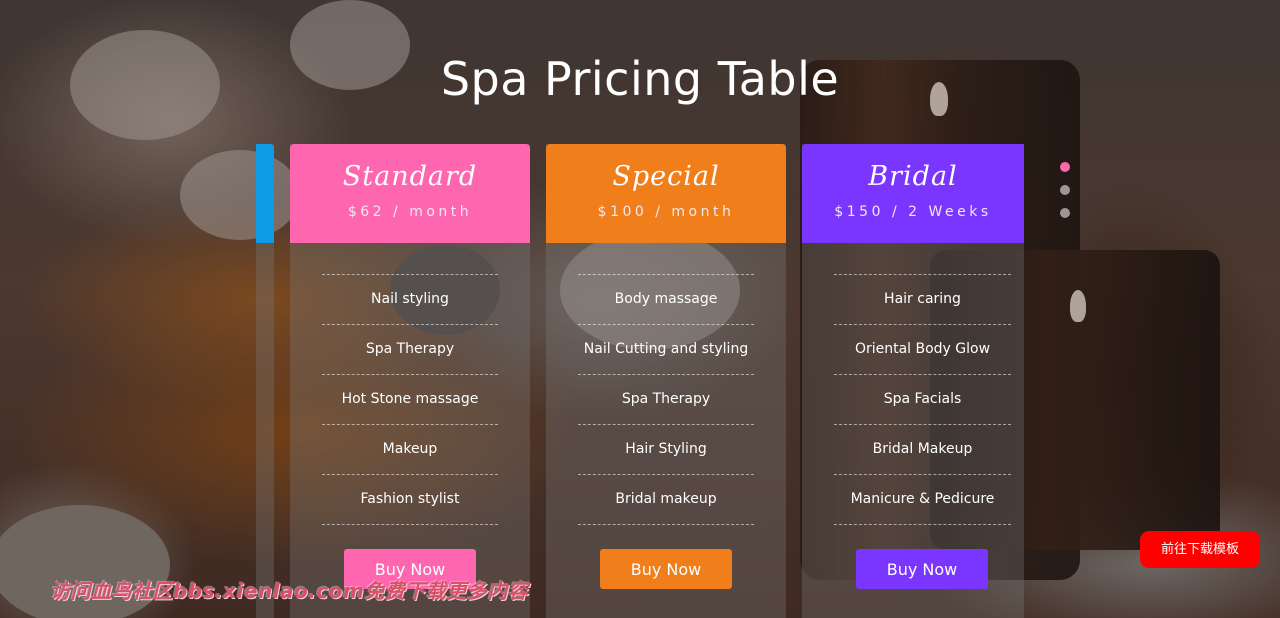 The width and height of the screenshot is (1280, 618). I want to click on feature-item: Manicure & Pedicure, so click(922, 500).